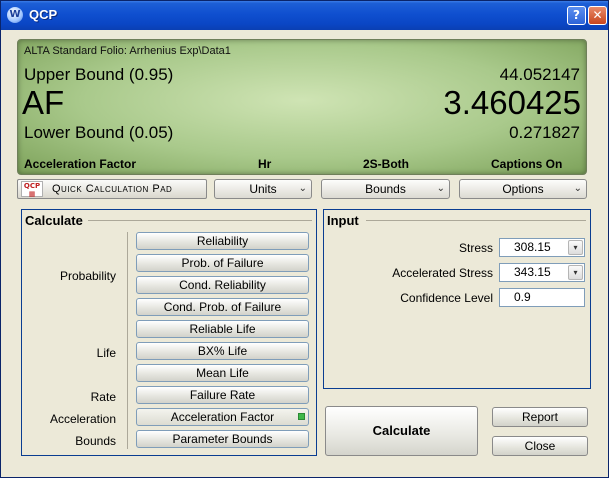 The height and width of the screenshot is (478, 609). I want to click on category-life: Life, so click(106, 353).